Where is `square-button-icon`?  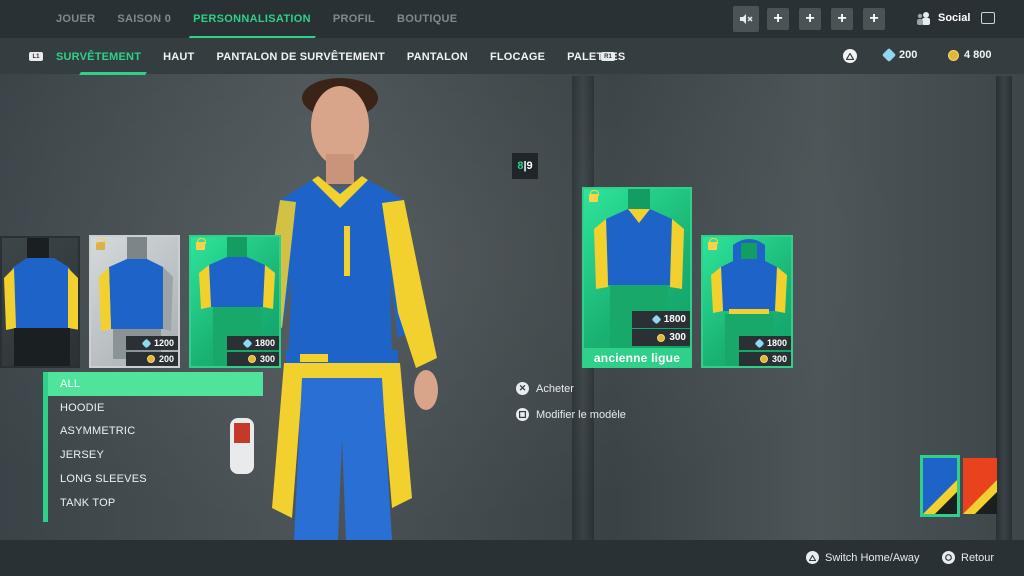
square-button-icon is located at coordinates (522, 414).